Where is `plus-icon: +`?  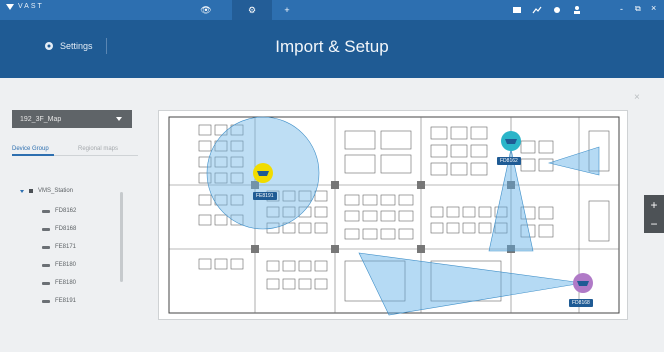
plus-icon: + is located at coordinates (287, 10).